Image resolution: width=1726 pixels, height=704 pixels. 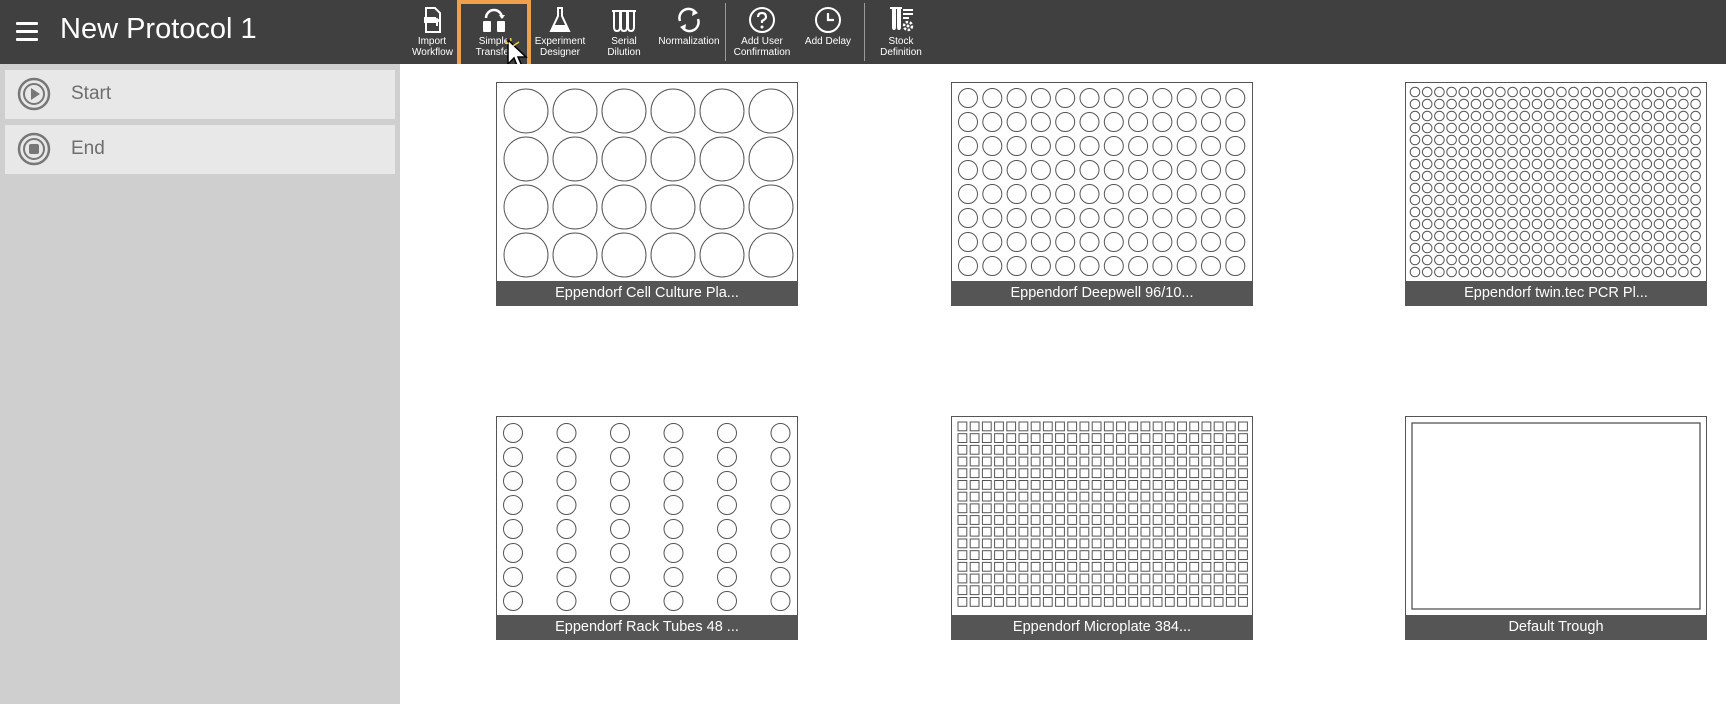 What do you see at coordinates (27, 32) in the screenshot?
I see `hamburger-menu-icon` at bounding box center [27, 32].